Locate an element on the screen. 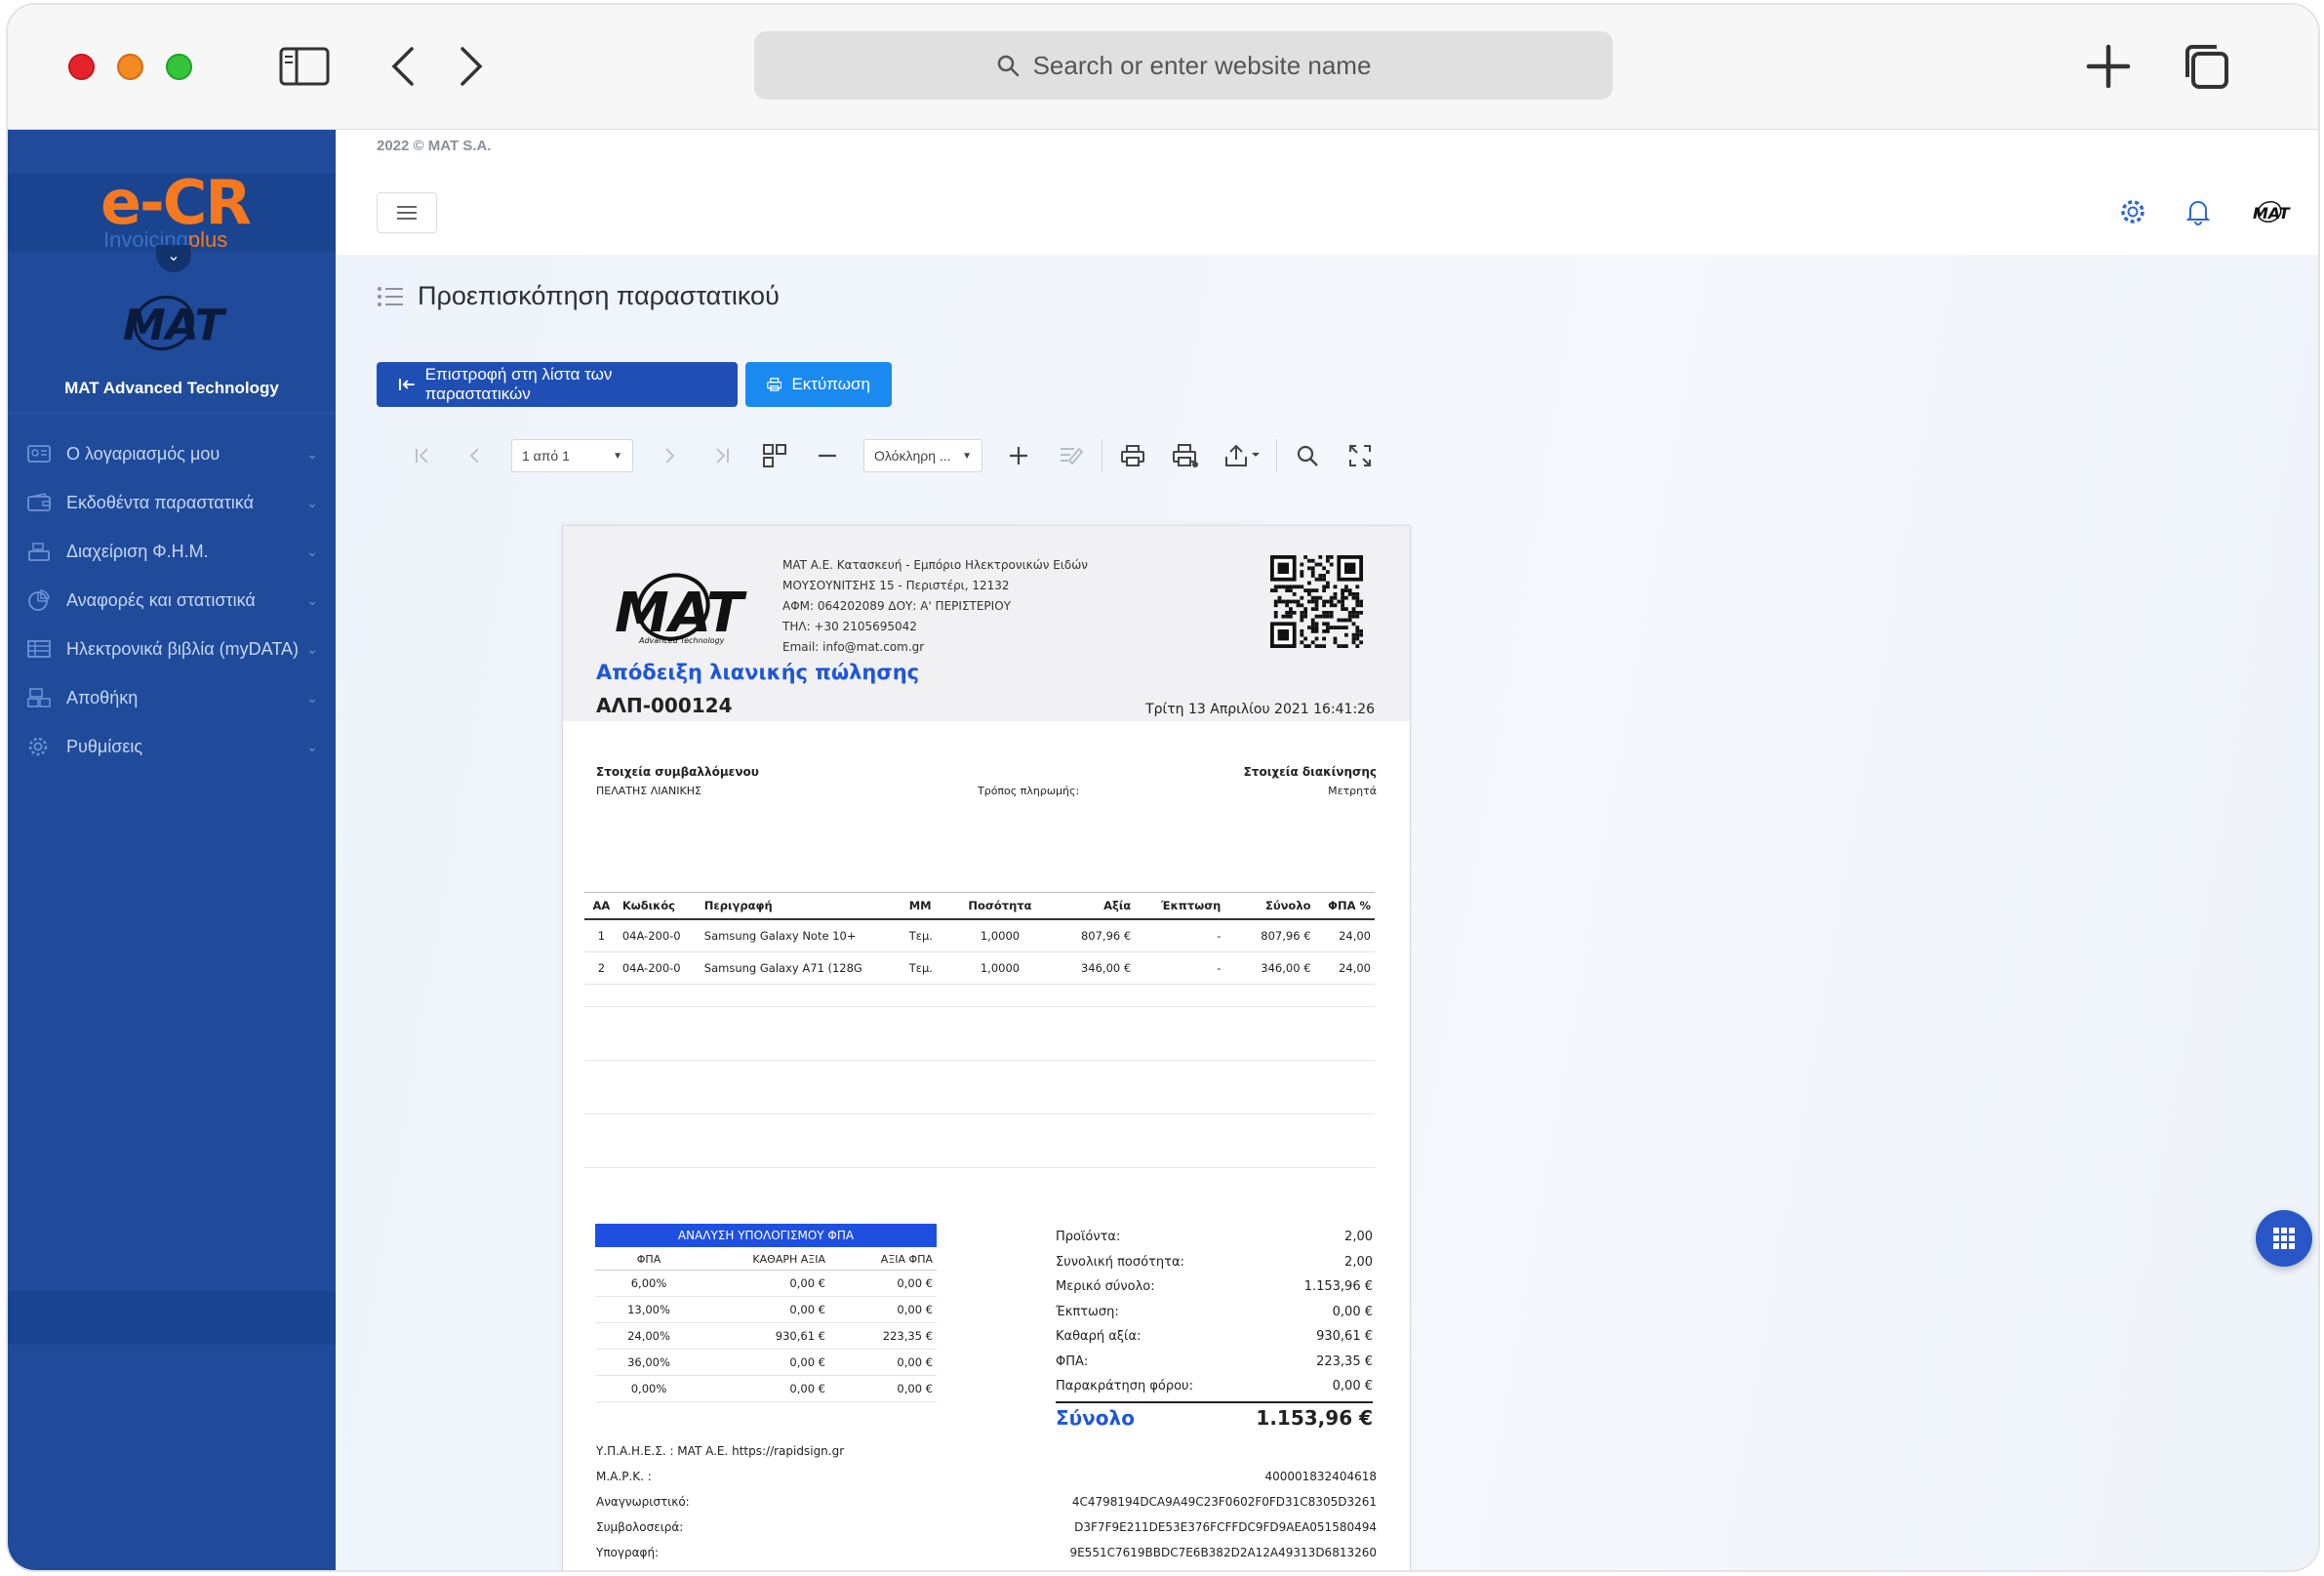  first-page-icon is located at coordinates (422, 455).